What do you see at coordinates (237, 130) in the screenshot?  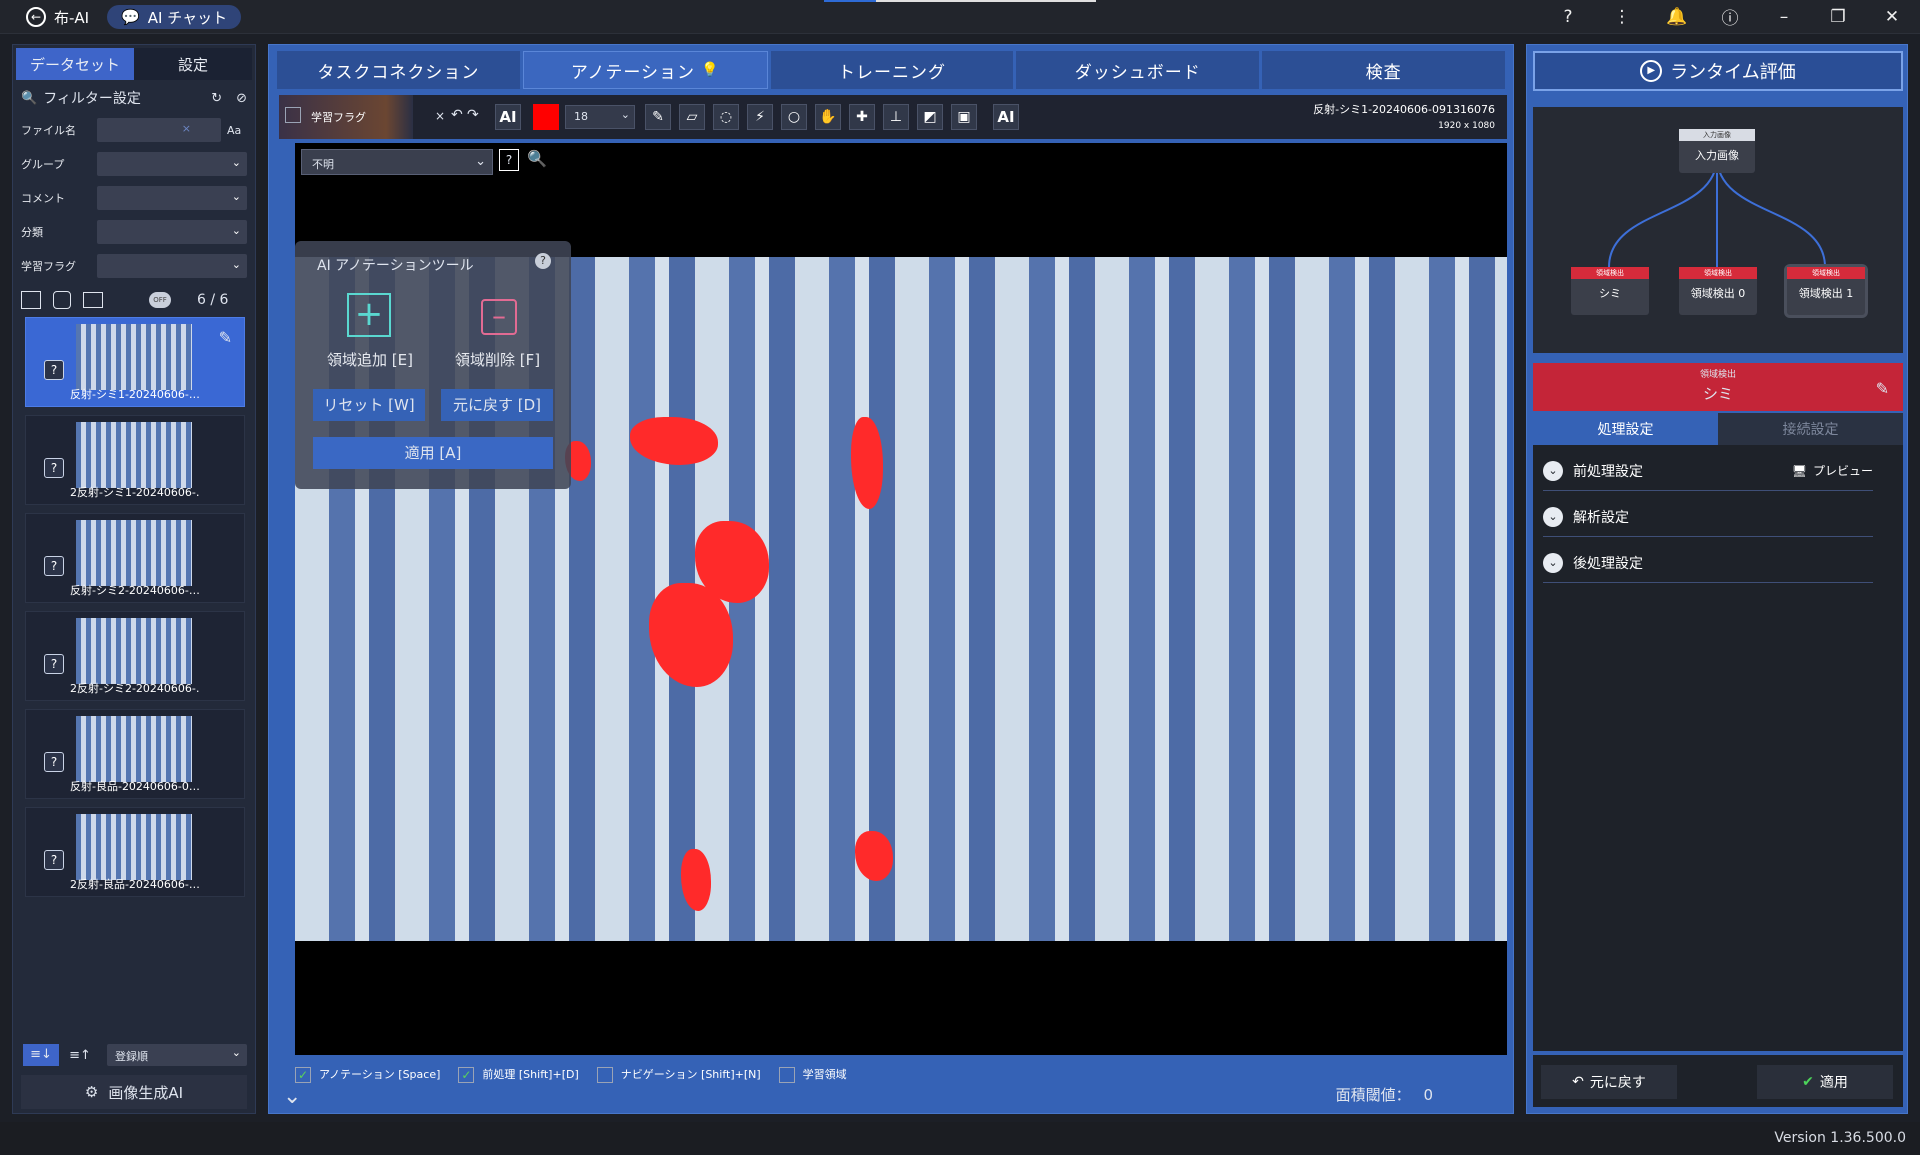 I see `case-toggle-button: Aa` at bounding box center [237, 130].